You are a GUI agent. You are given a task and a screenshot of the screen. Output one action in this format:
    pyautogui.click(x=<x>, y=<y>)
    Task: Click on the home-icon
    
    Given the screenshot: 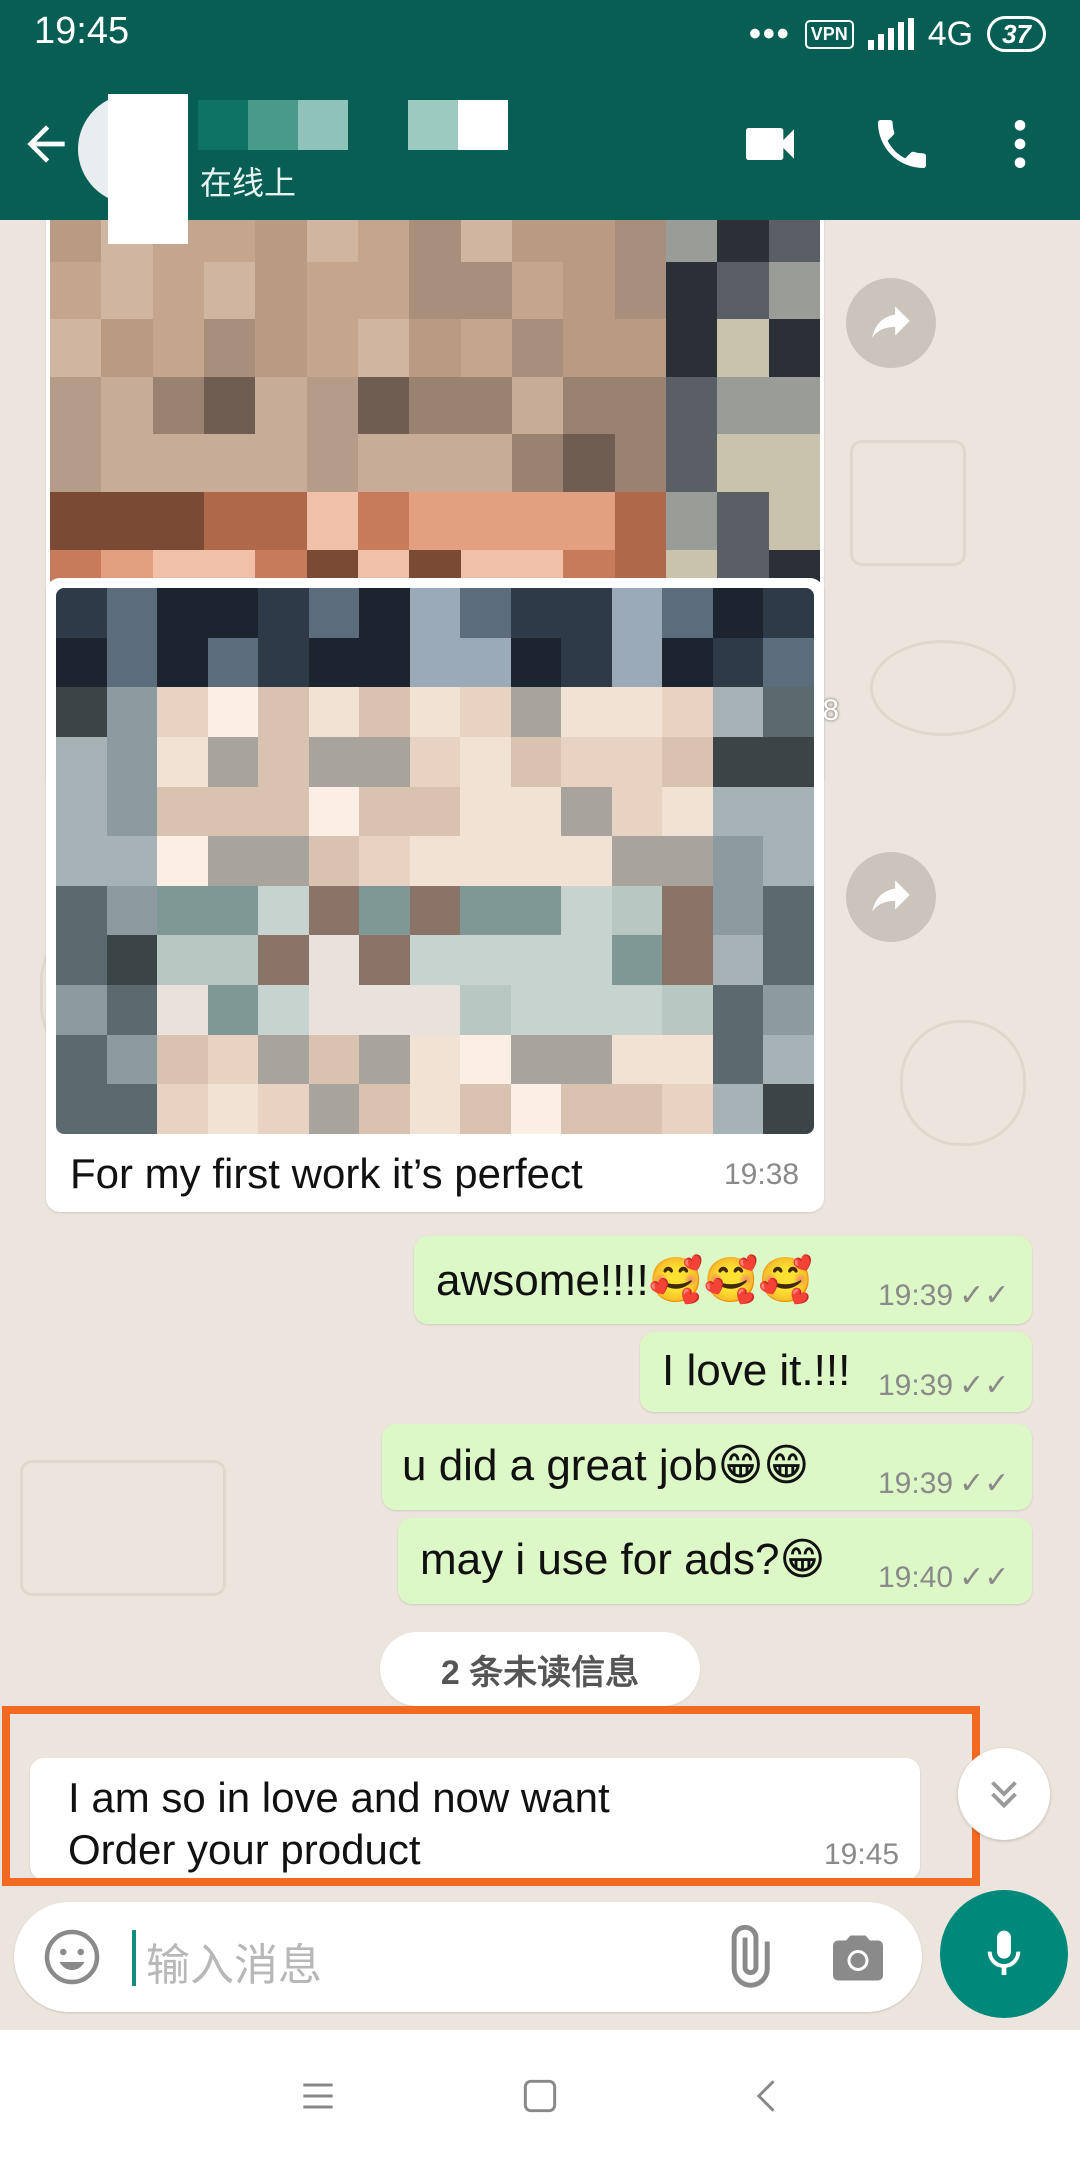 What is the action you would take?
    pyautogui.click(x=540, y=2096)
    